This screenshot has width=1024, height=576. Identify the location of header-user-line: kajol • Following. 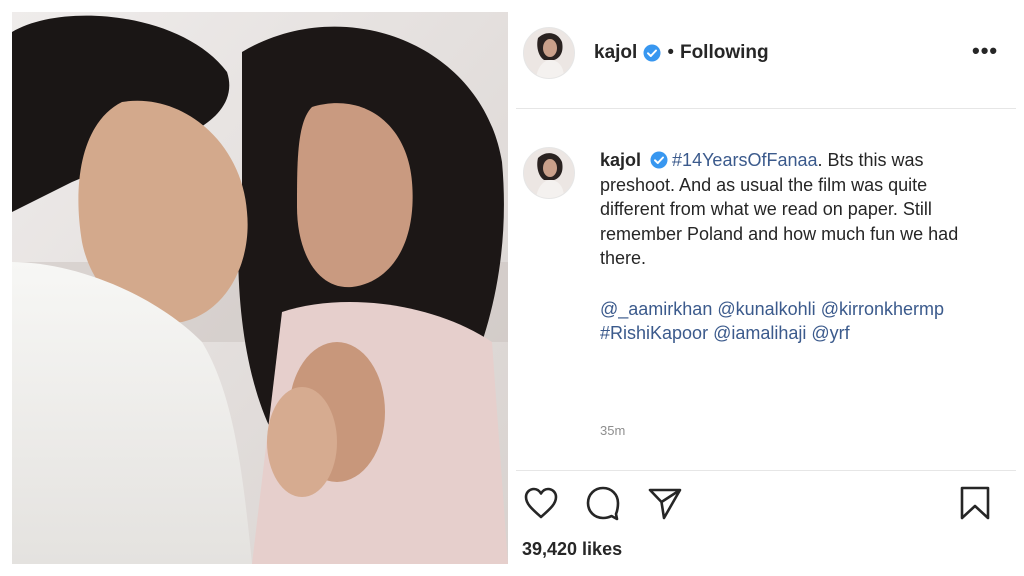
(681, 53).